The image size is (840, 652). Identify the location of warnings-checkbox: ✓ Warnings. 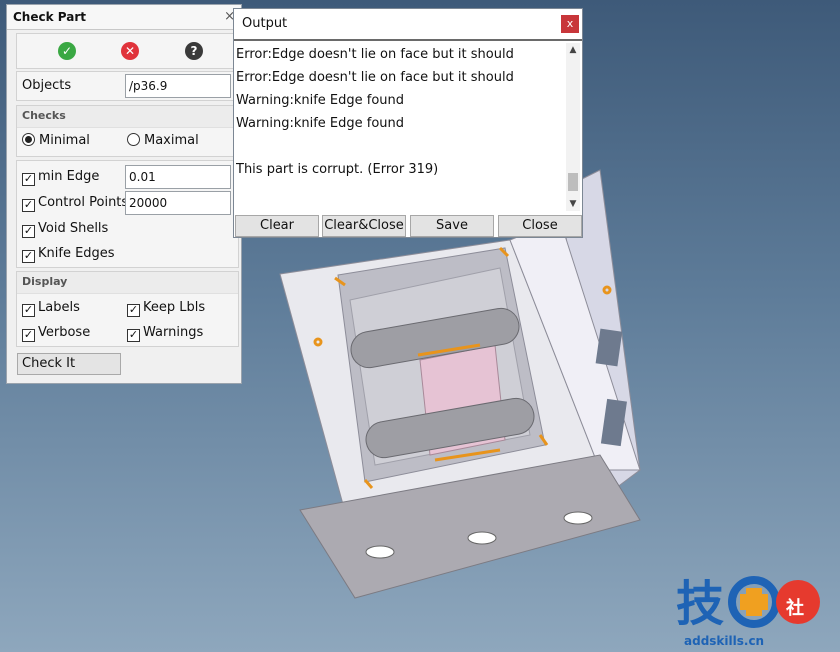
(165, 333).